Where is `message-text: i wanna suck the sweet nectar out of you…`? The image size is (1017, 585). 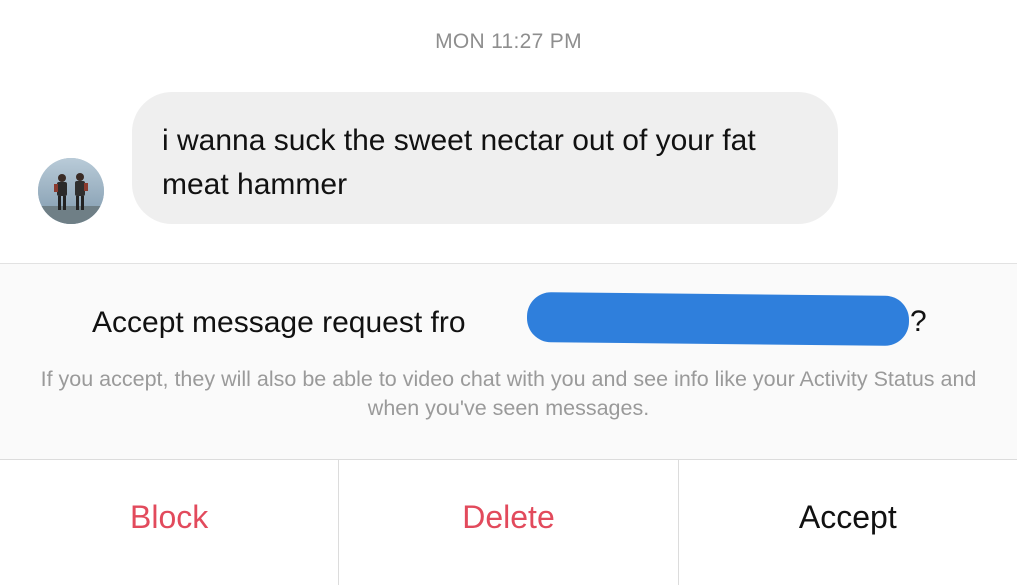 message-text: i wanna suck the sweet nectar out of you… is located at coordinates (459, 162).